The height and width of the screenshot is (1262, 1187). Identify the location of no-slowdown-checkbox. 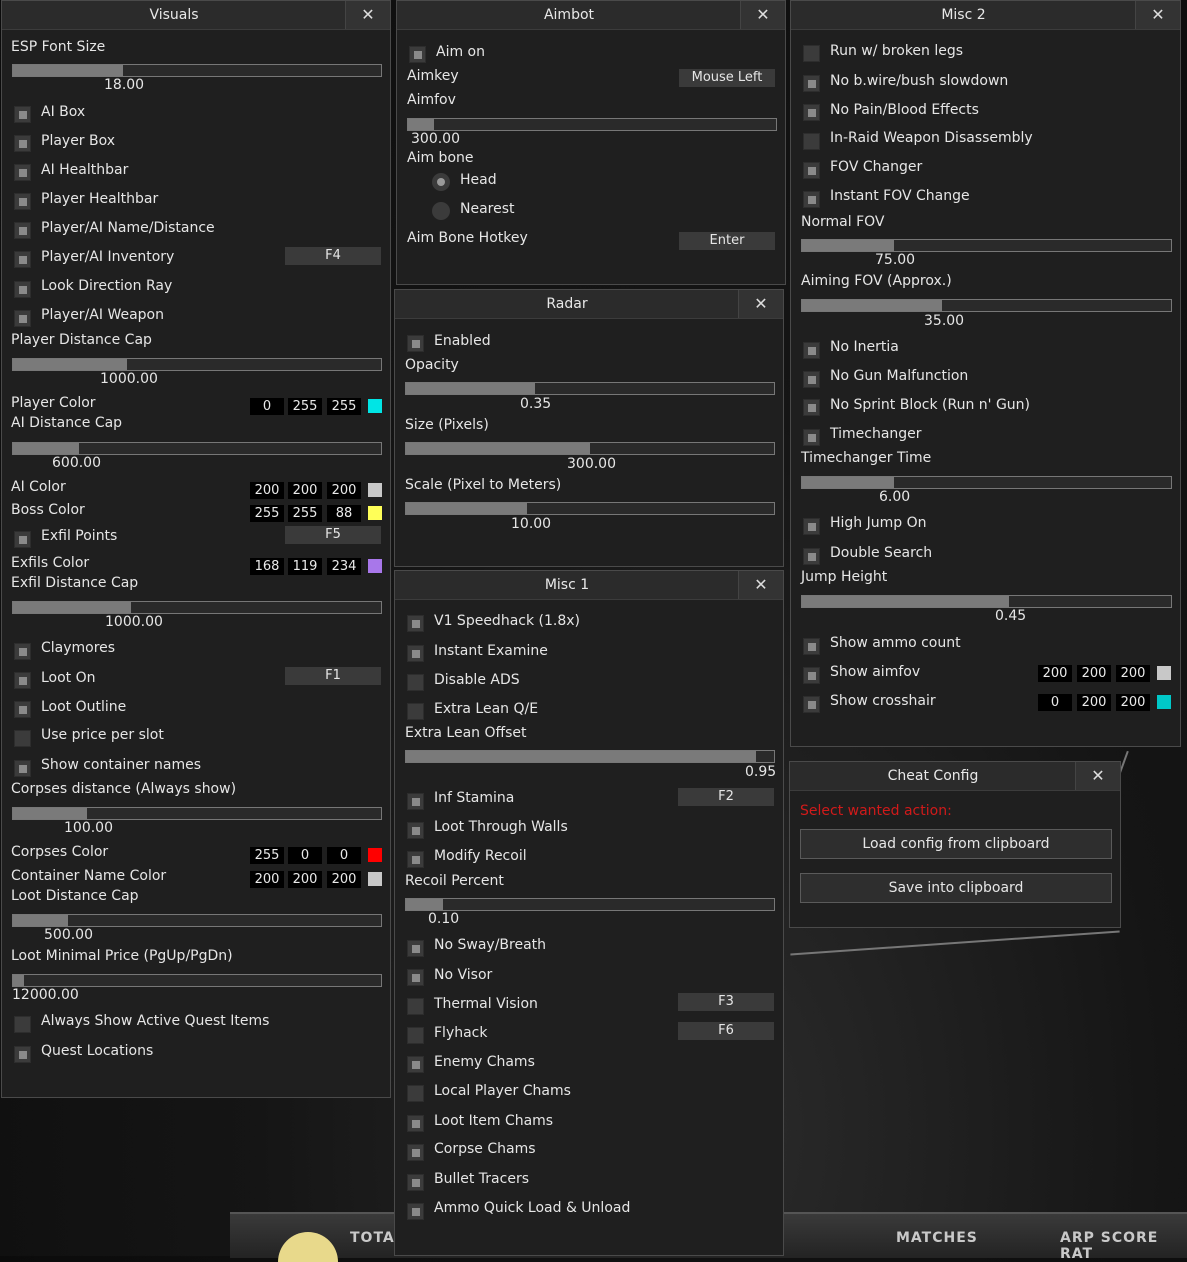
(811, 83).